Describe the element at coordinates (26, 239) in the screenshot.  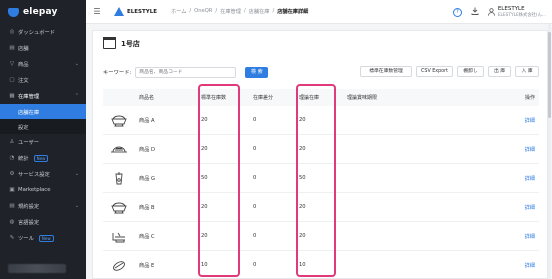
I see `sidebar-item-label: ツール` at that location.